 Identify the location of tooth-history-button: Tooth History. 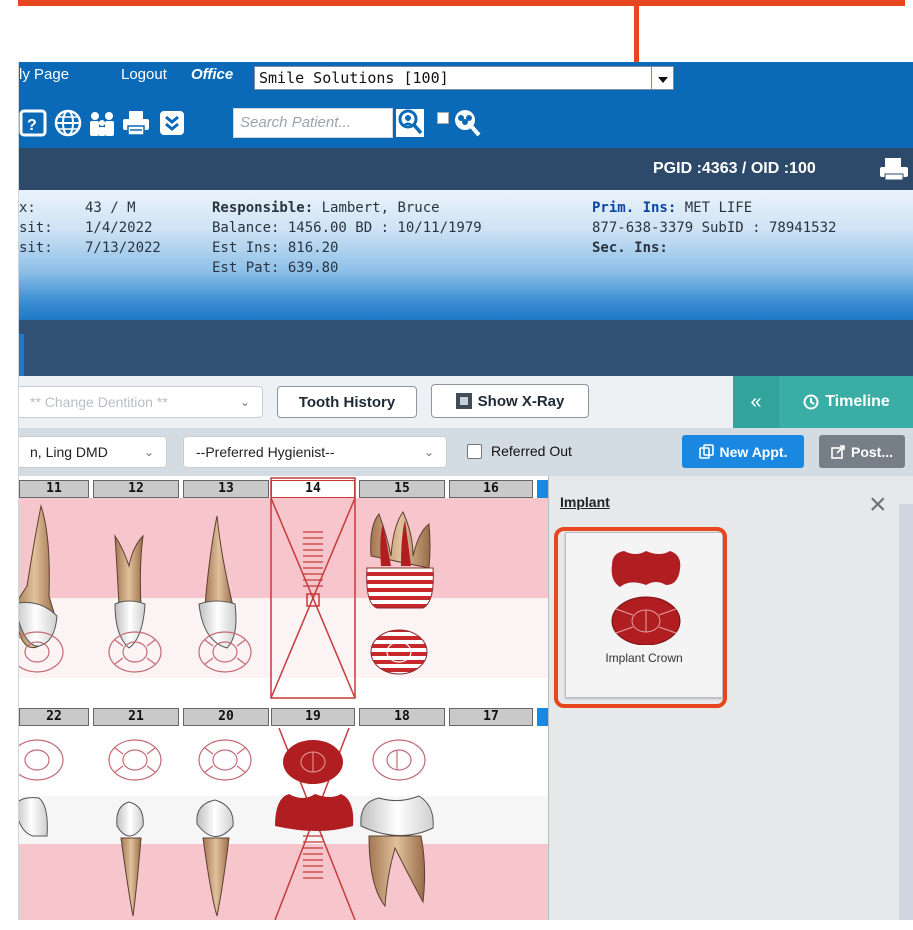
(347, 402).